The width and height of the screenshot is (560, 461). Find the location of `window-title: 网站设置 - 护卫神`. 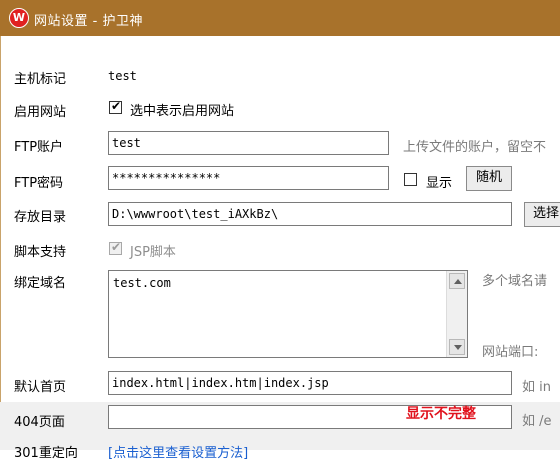

window-title: 网站设置 - 护卫神 is located at coordinates (88, 21).